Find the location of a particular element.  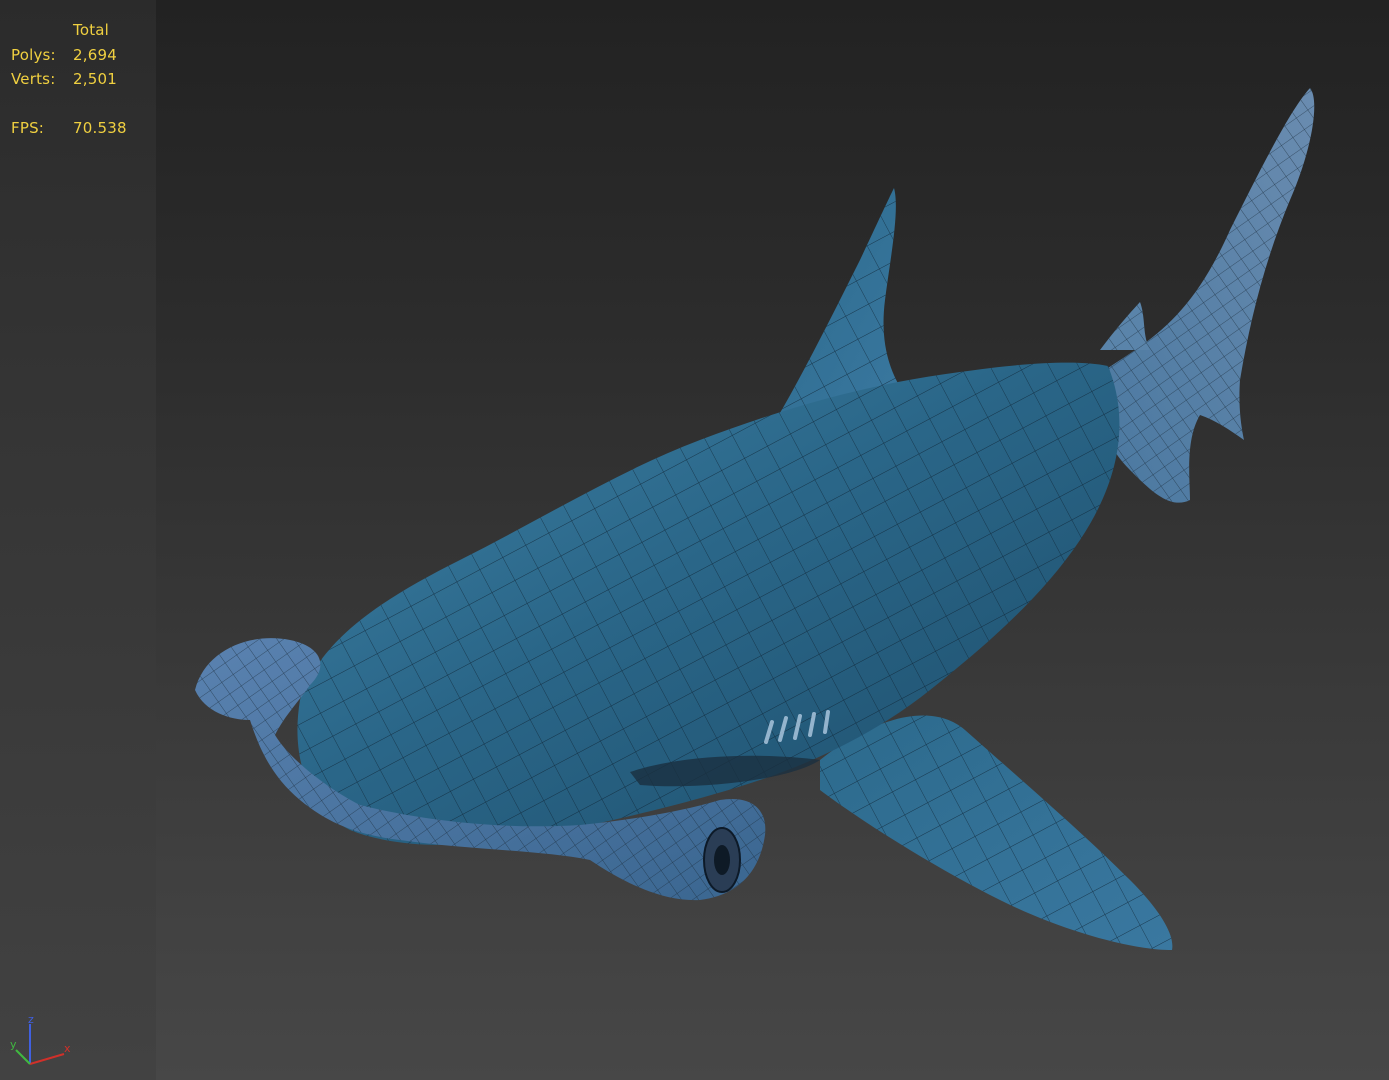

axis-gizmo: z y x is located at coordinates (40, 1039).